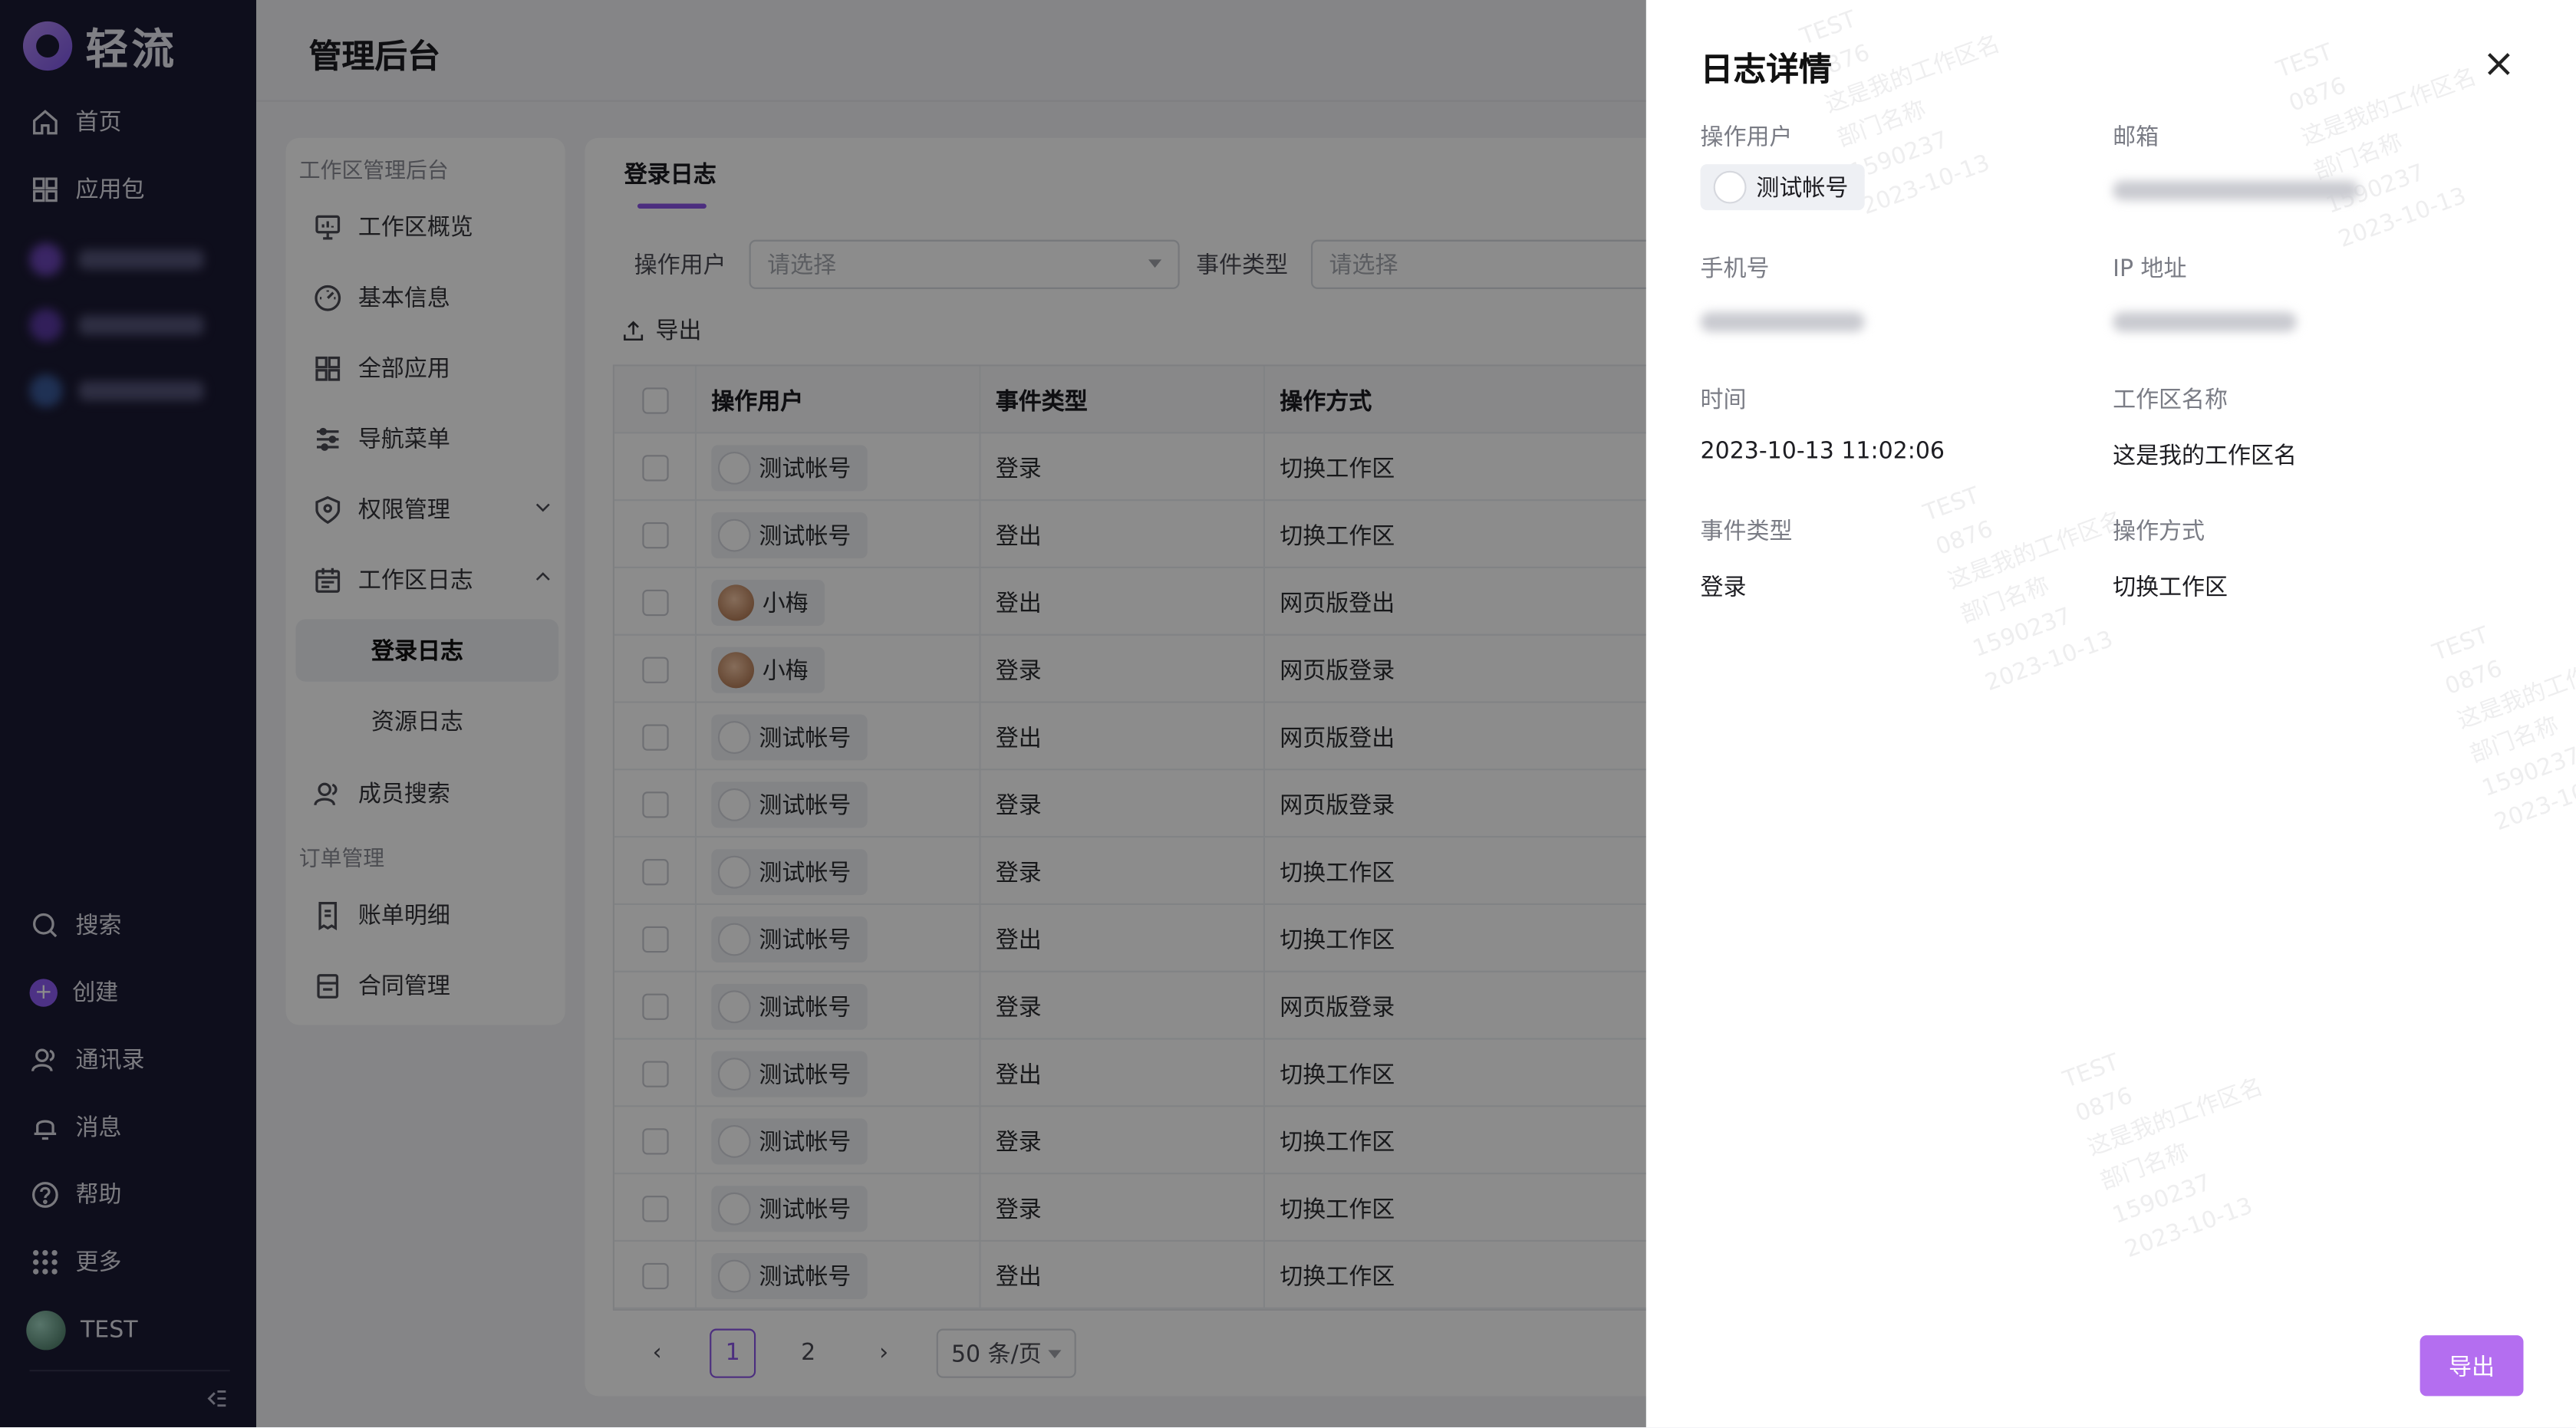 This screenshot has height=1428, width=2576. I want to click on close-button, so click(2499, 64).